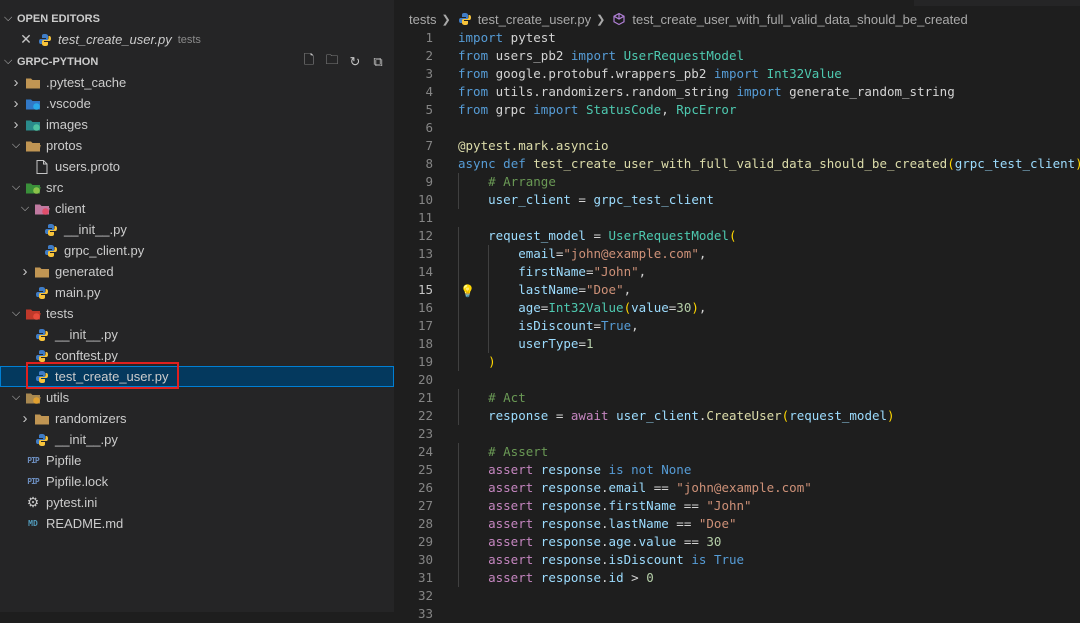 This screenshot has width=1080, height=623. Describe the element at coordinates (737, 218) in the screenshot. I see `code-line: 11` at that location.